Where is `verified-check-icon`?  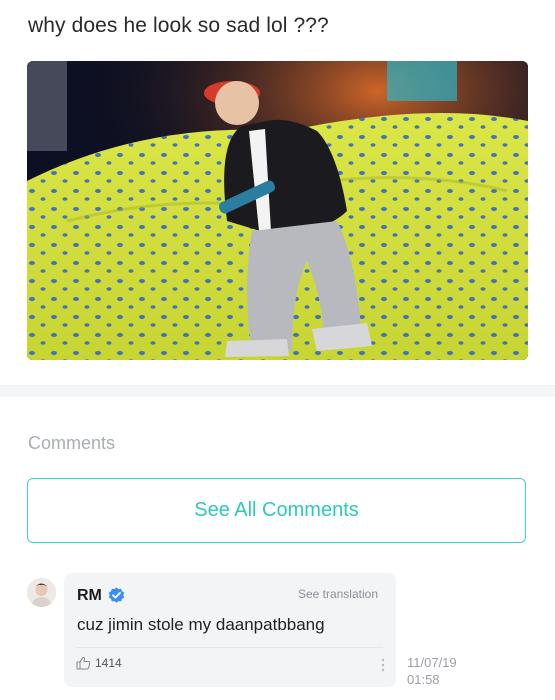
verified-check-icon is located at coordinates (116, 595).